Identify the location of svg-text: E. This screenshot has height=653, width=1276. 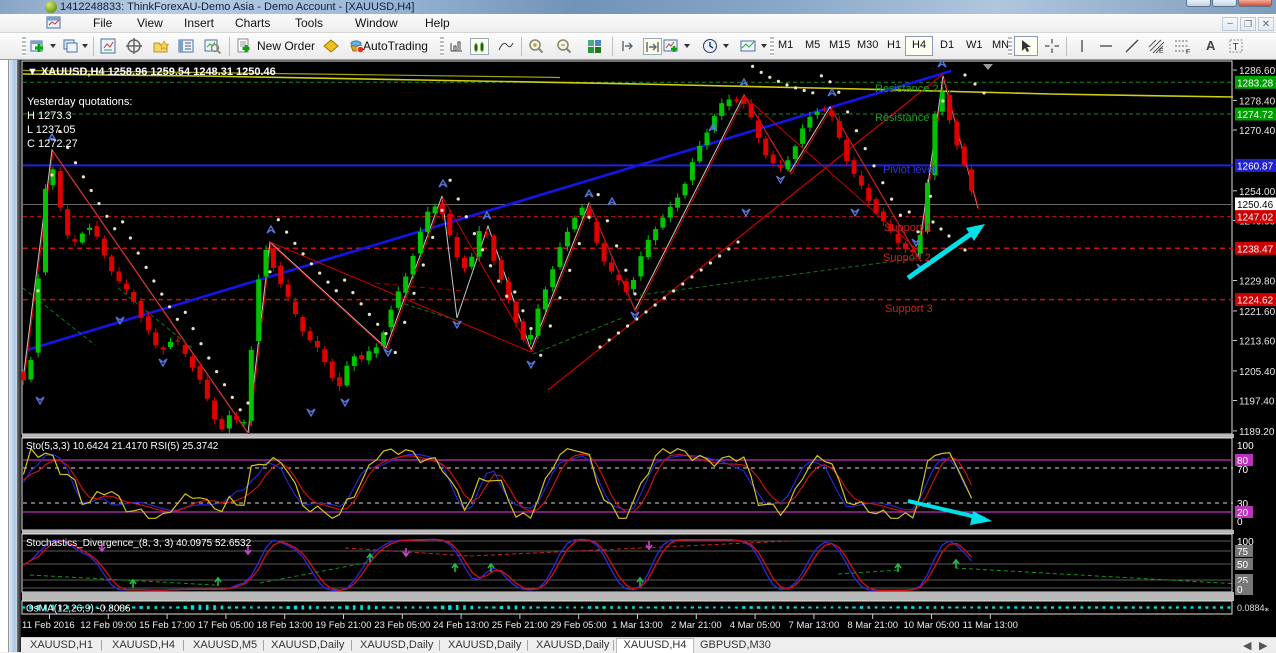
(1161, 51).